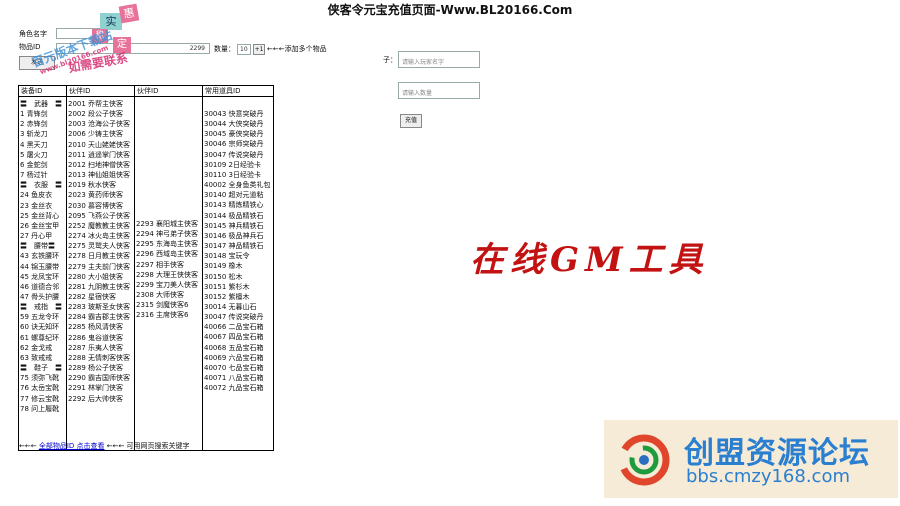 The image size is (900, 506). What do you see at coordinates (390, 60) in the screenshot?
I see `right-form-label: 子：` at bounding box center [390, 60].